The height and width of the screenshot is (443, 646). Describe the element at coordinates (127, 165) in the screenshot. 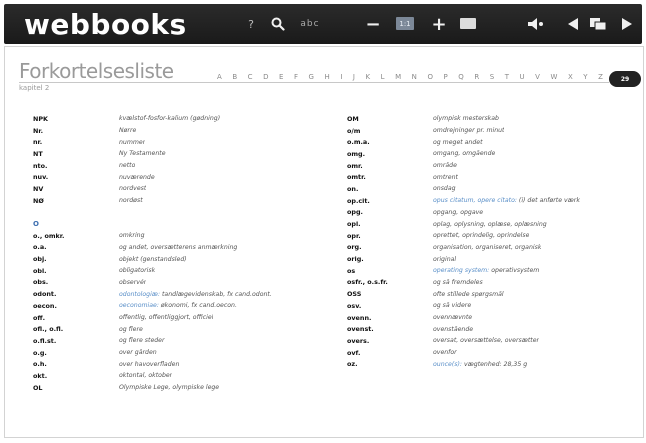

I see `definition: netto` at that location.